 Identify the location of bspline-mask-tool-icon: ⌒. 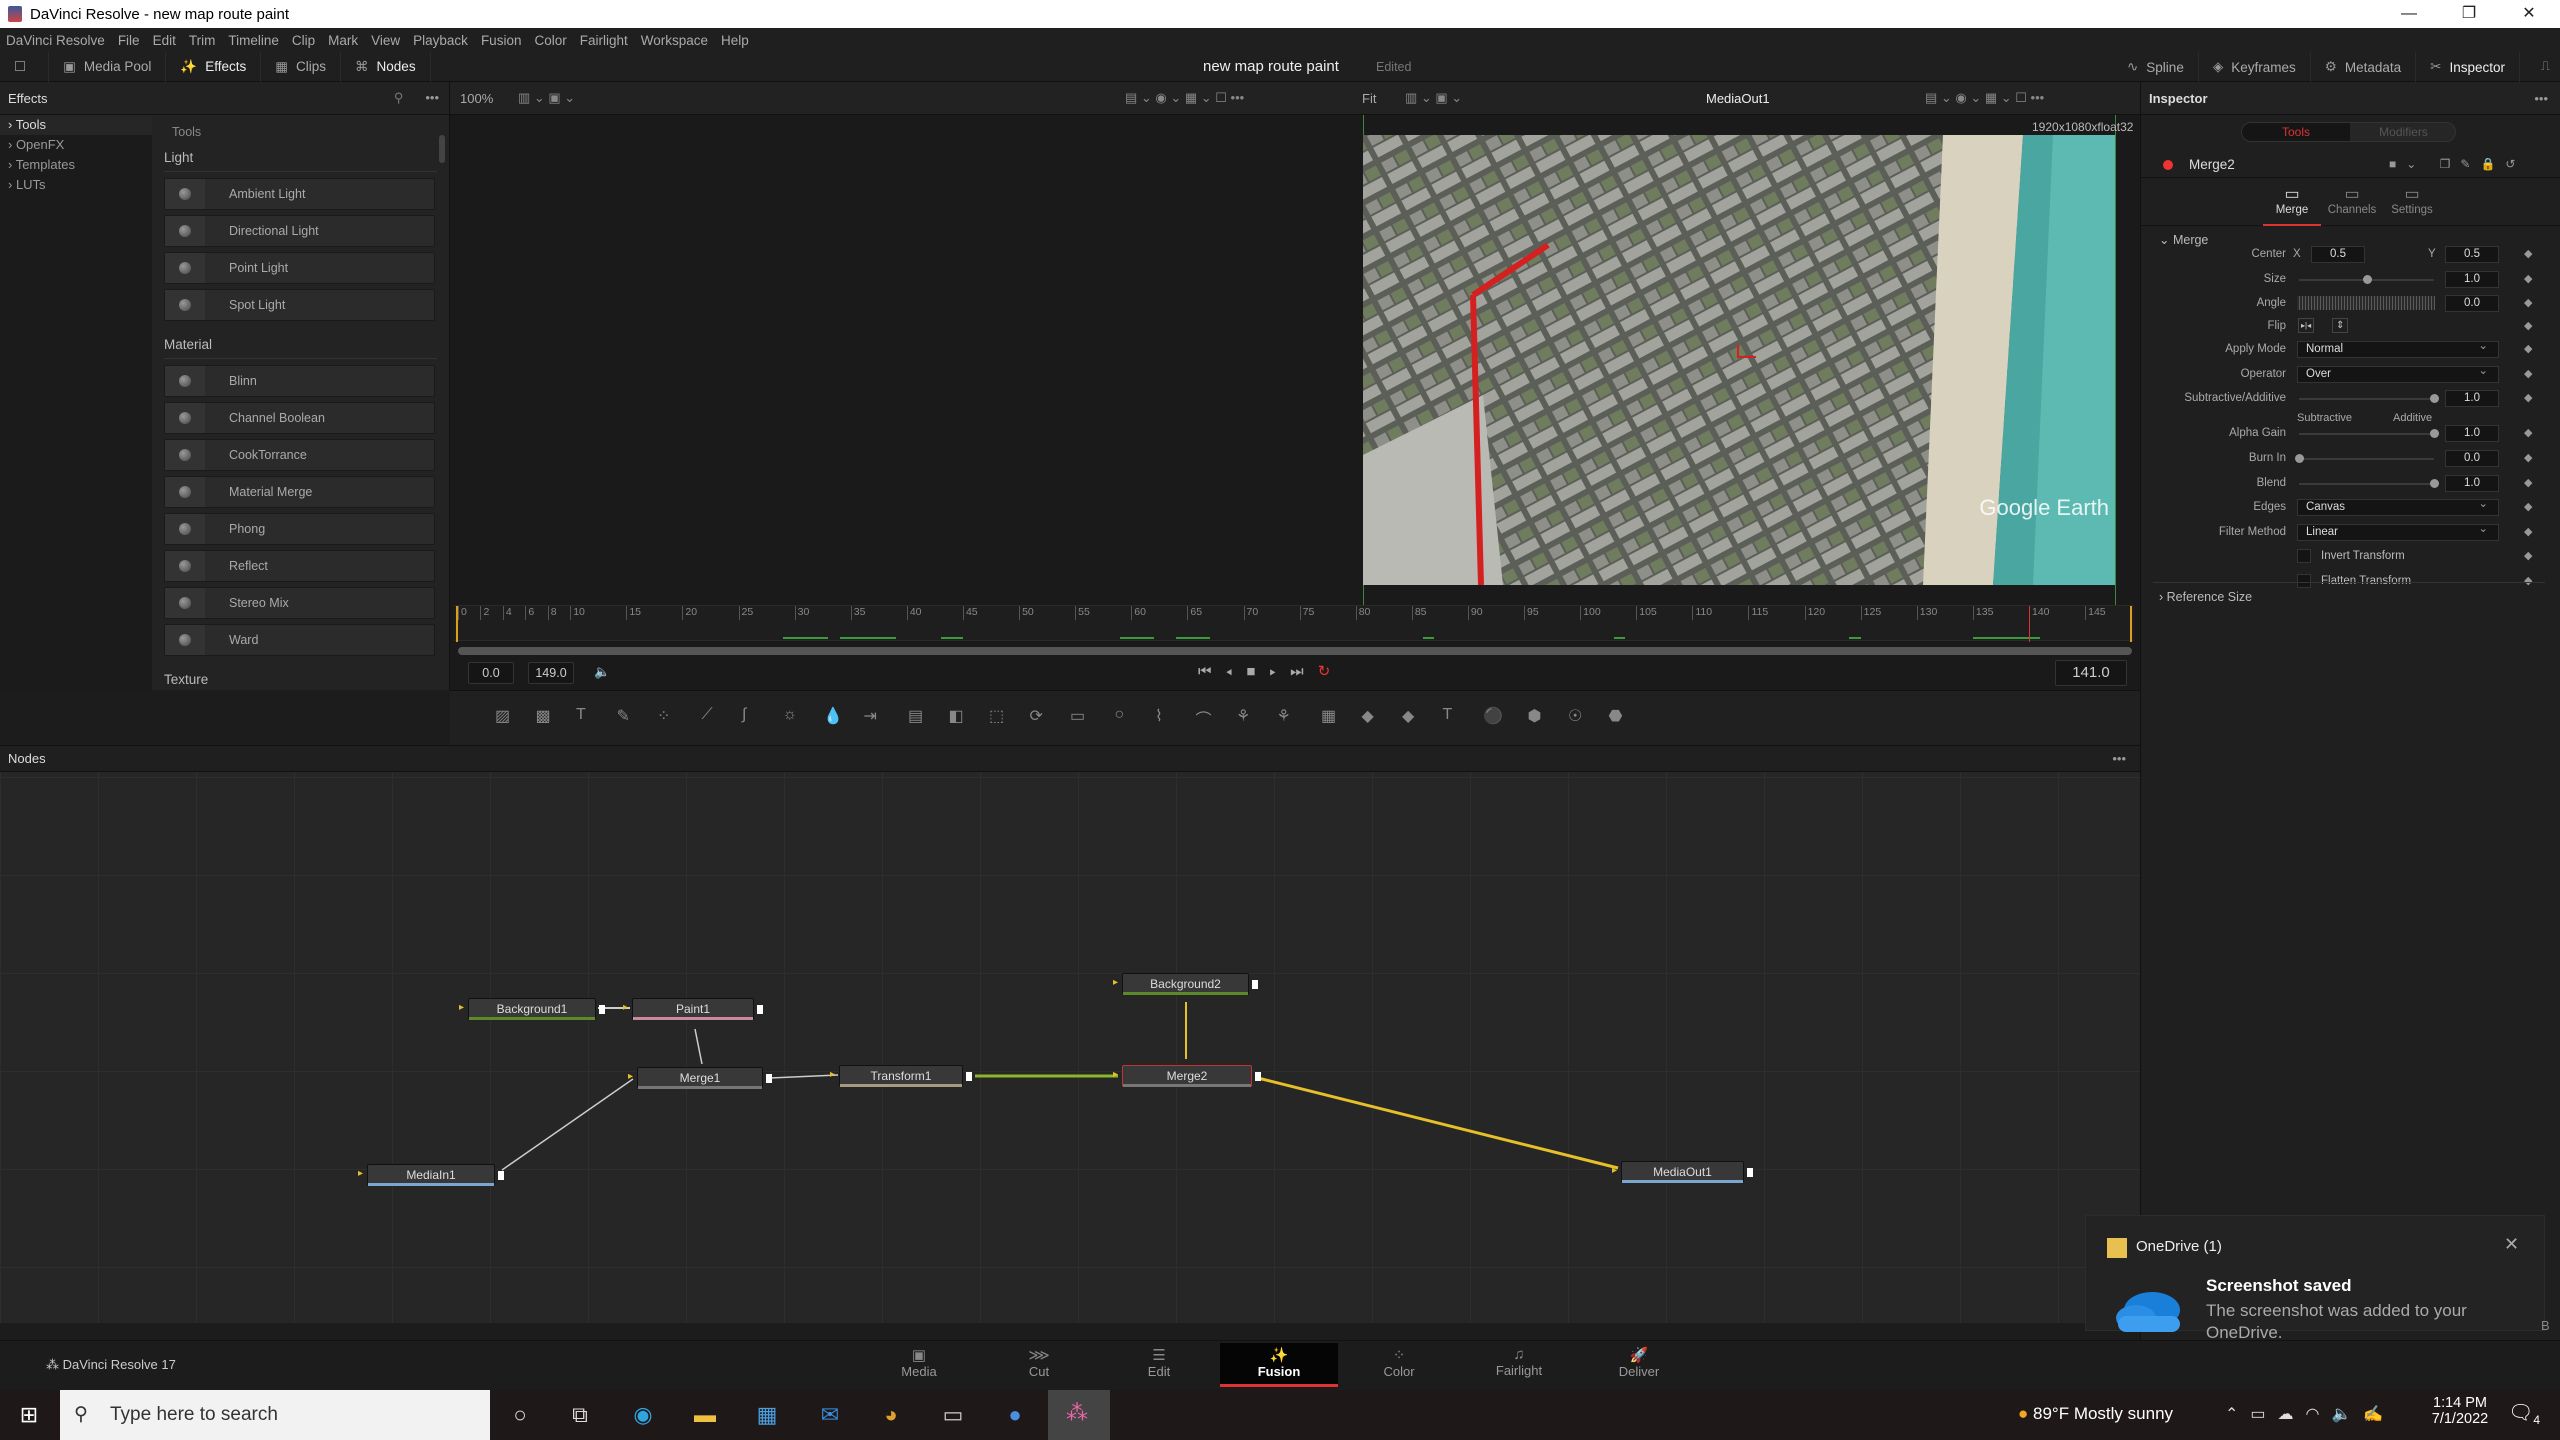
(1204, 718).